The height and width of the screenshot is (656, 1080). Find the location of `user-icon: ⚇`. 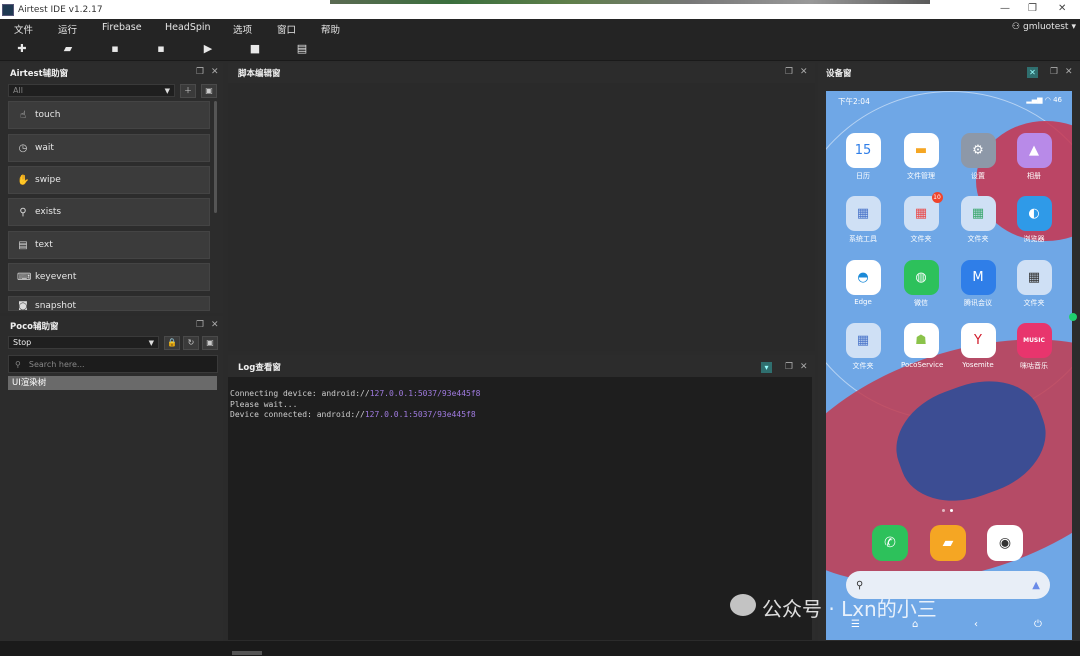

user-icon: ⚇ is located at coordinates (1015, 27).